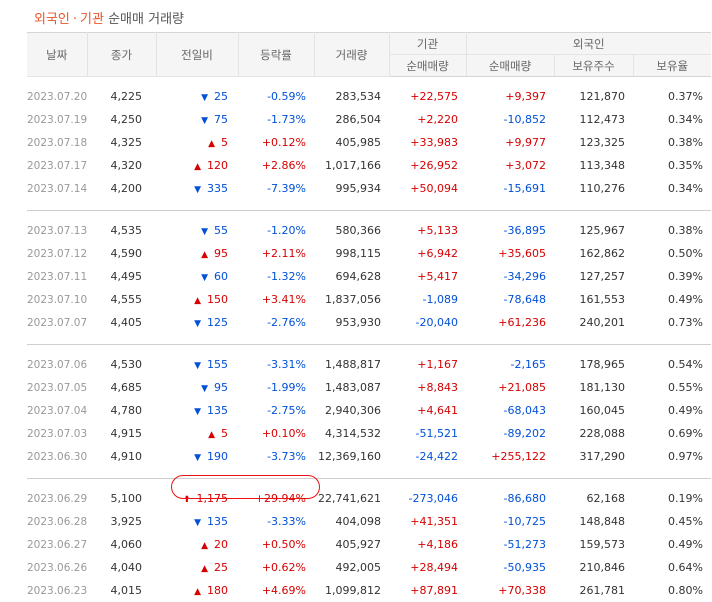 The width and height of the screenshot is (712, 602). I want to click on cell-holdings: 181,130, so click(593, 387).